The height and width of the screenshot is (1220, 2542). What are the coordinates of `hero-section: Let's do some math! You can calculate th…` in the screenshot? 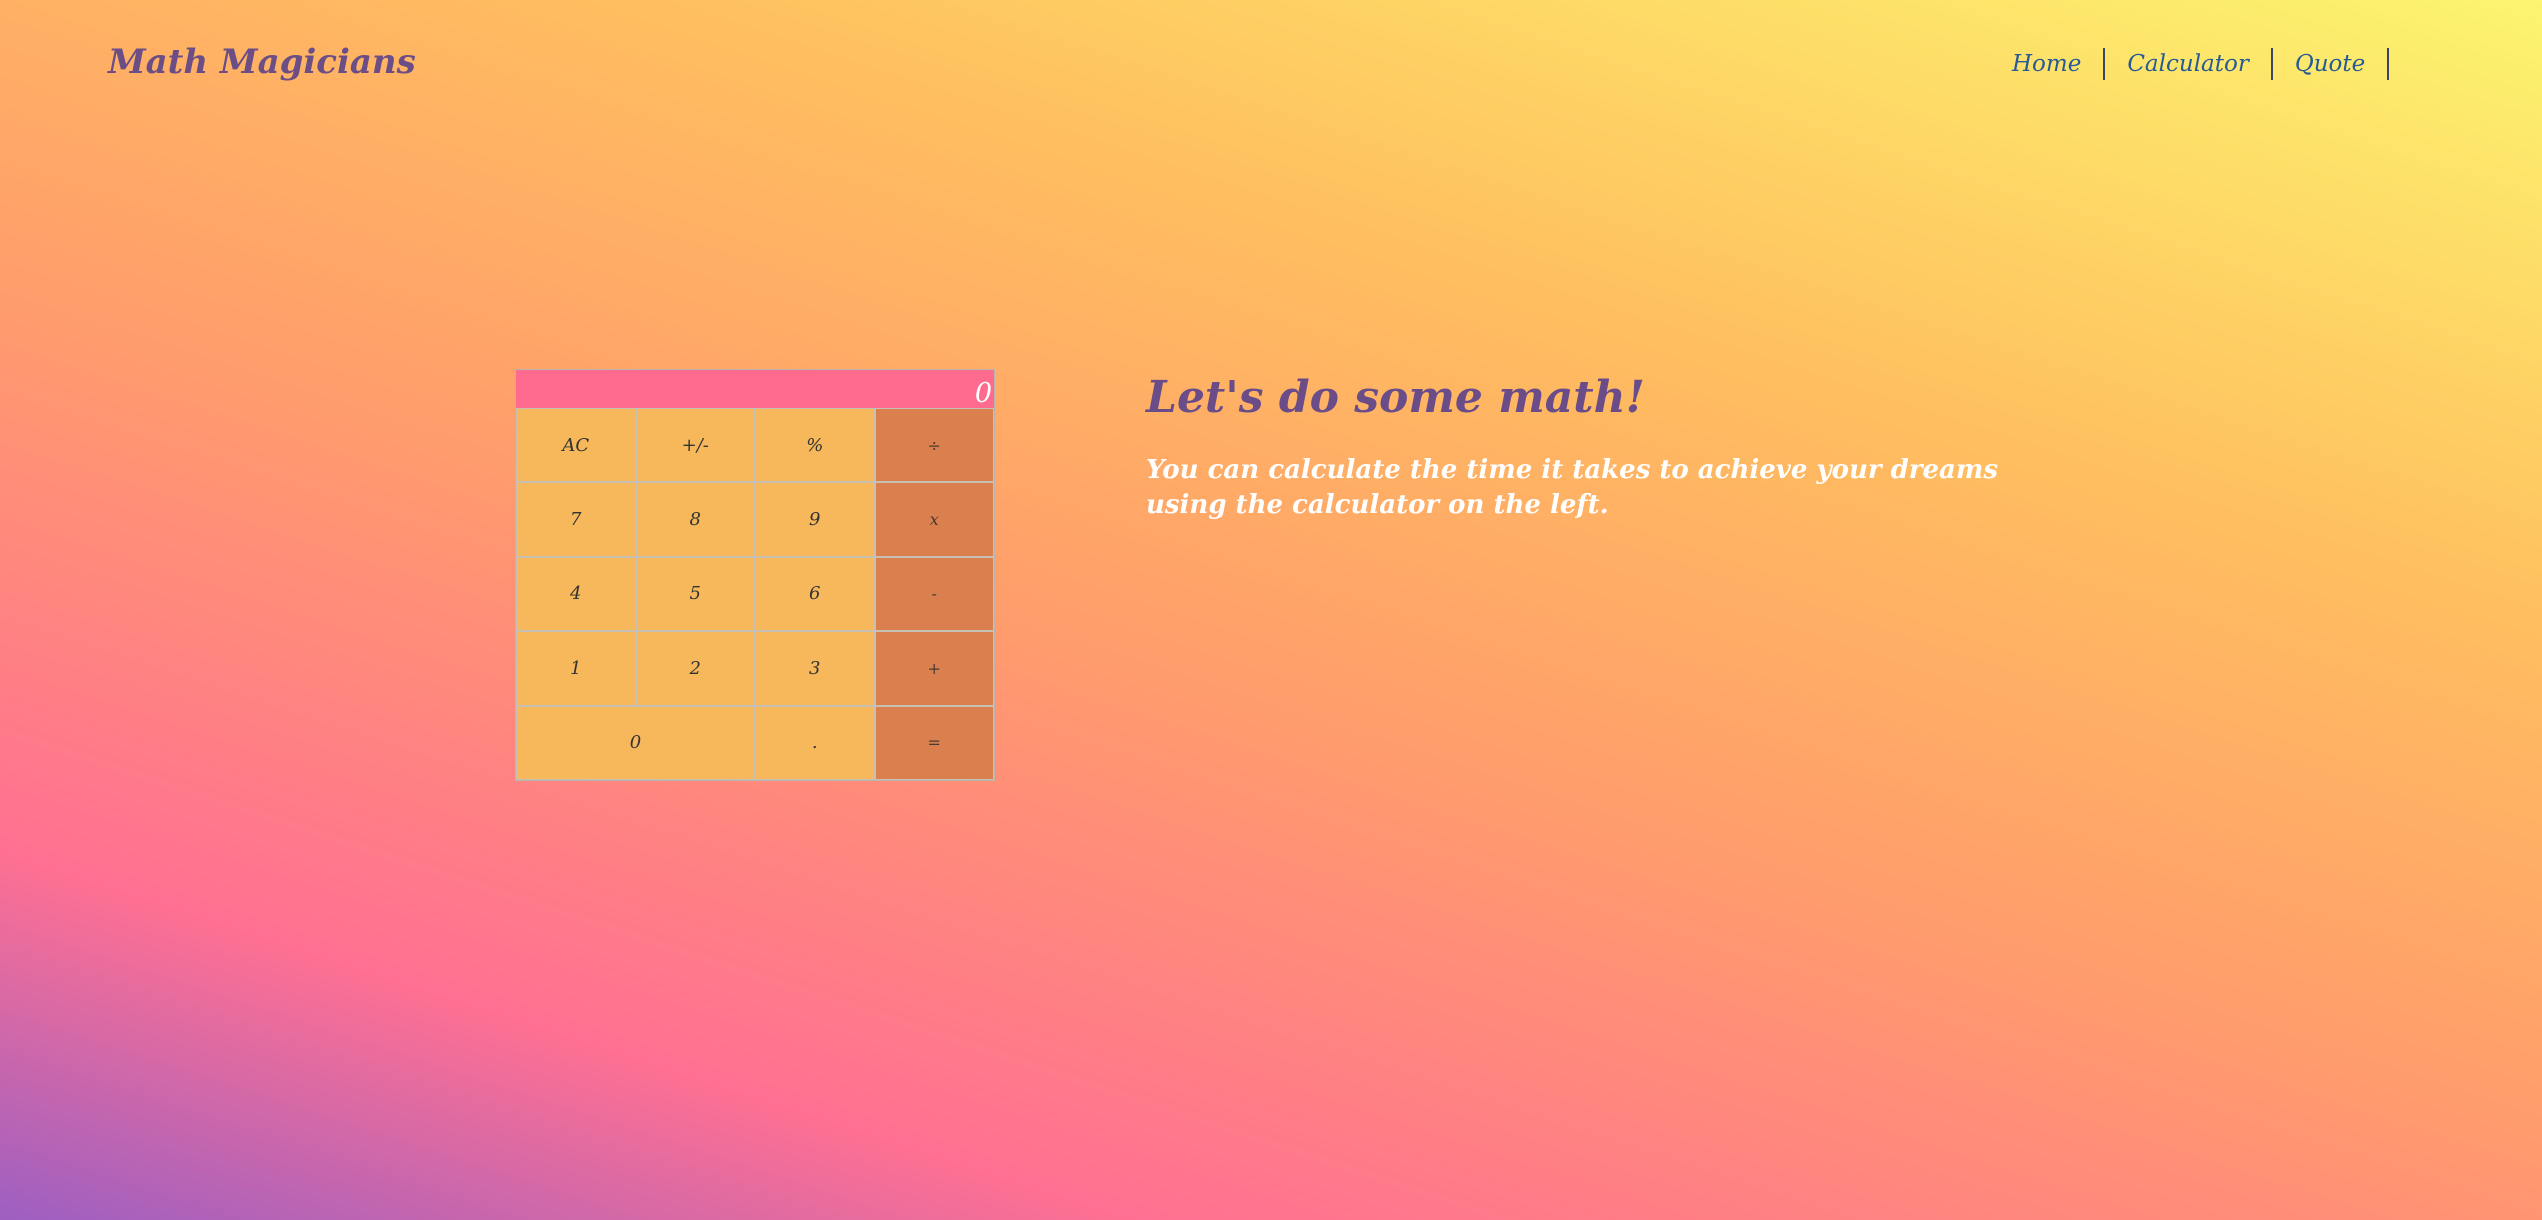 It's located at (1586, 448).